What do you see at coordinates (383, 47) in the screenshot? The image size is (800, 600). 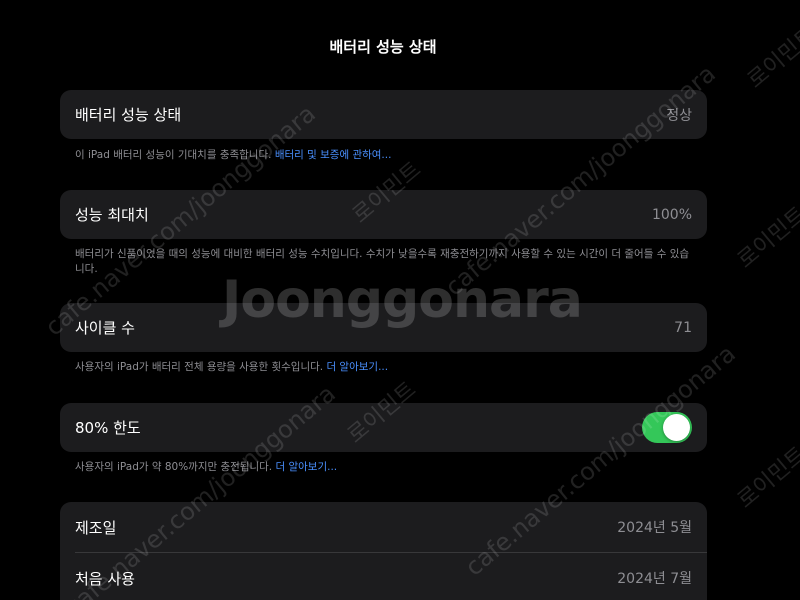 I see `page-title: 배터리 성능 상태` at bounding box center [383, 47].